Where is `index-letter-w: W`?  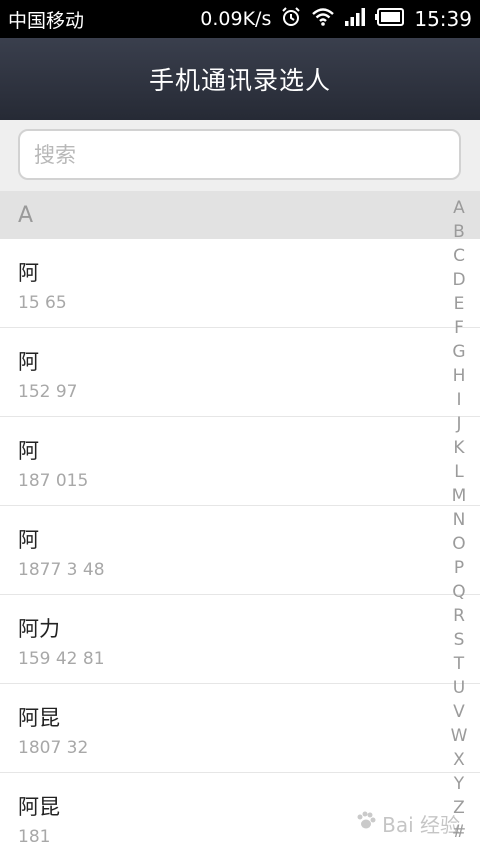
index-letter-w: W is located at coordinates (459, 736).